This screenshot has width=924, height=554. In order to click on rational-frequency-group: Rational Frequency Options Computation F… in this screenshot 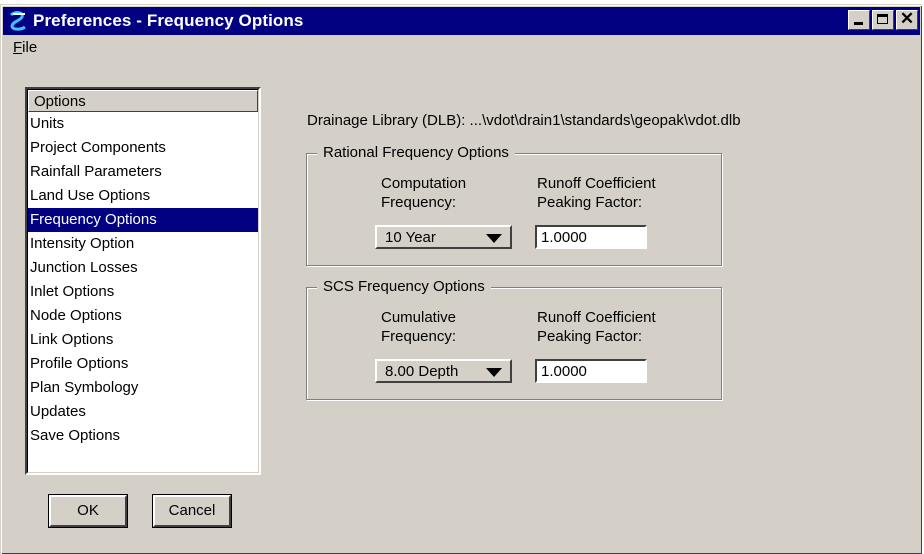, I will do `click(514, 205)`.